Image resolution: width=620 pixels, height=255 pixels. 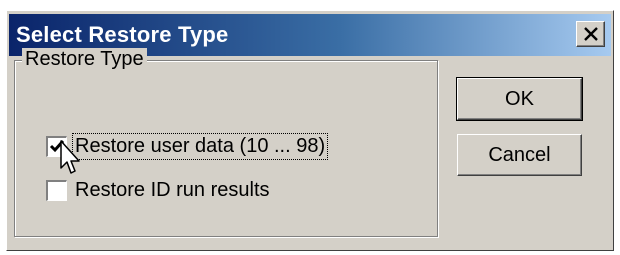 I want to click on window-title: Select Restore Type, so click(x=122, y=34).